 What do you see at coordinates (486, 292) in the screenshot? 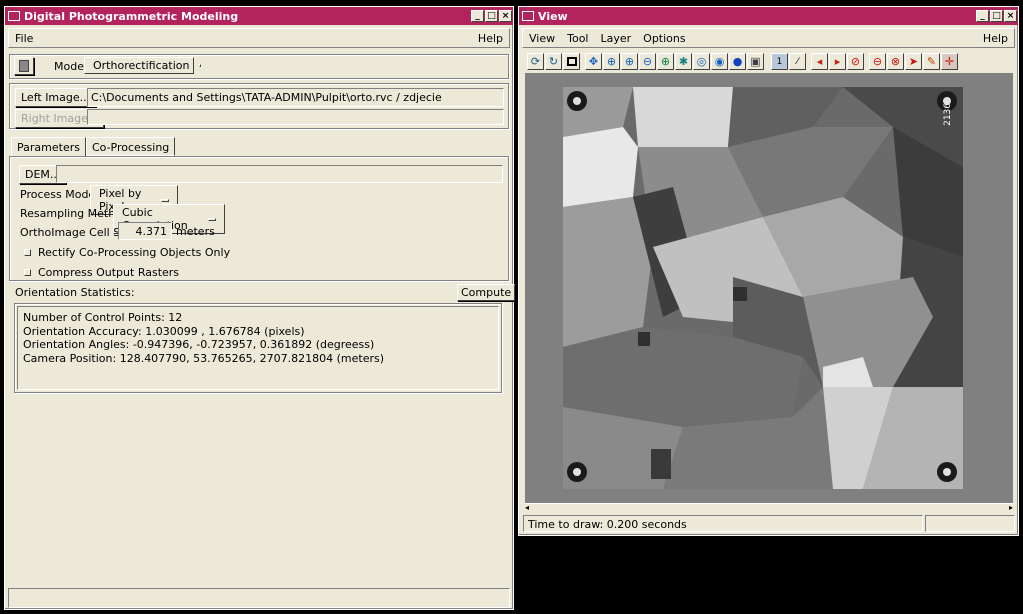
I see `compute-button: Compute` at bounding box center [486, 292].